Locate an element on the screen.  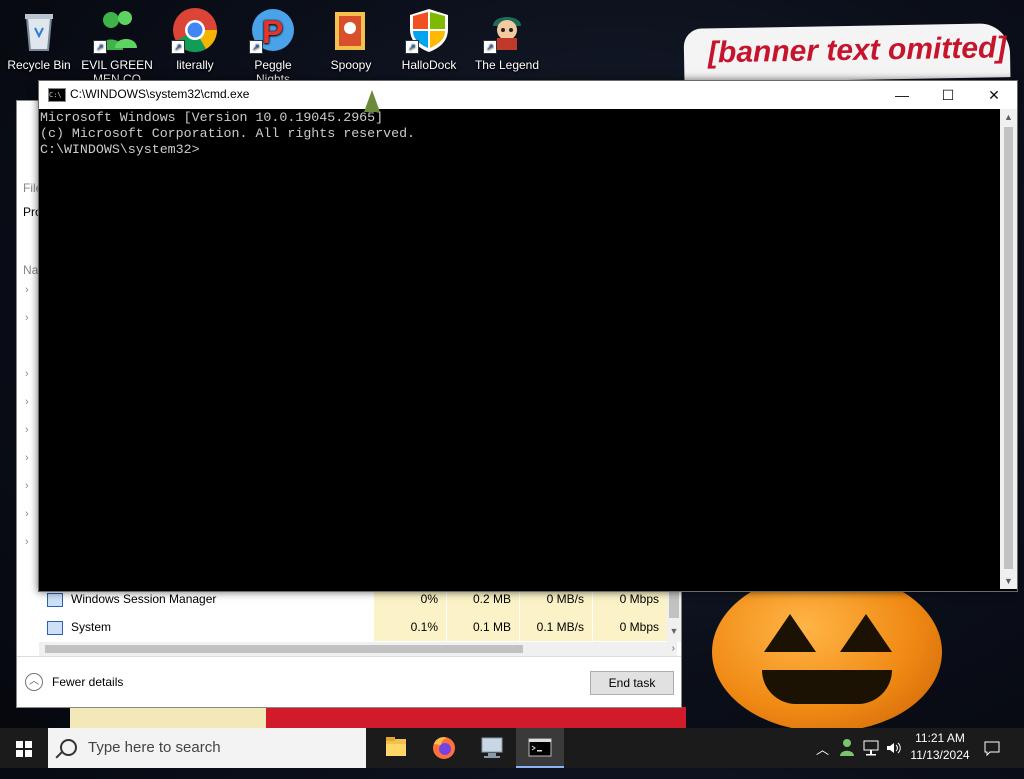
taskbar-command-prompt is located at coordinates (540, 748).